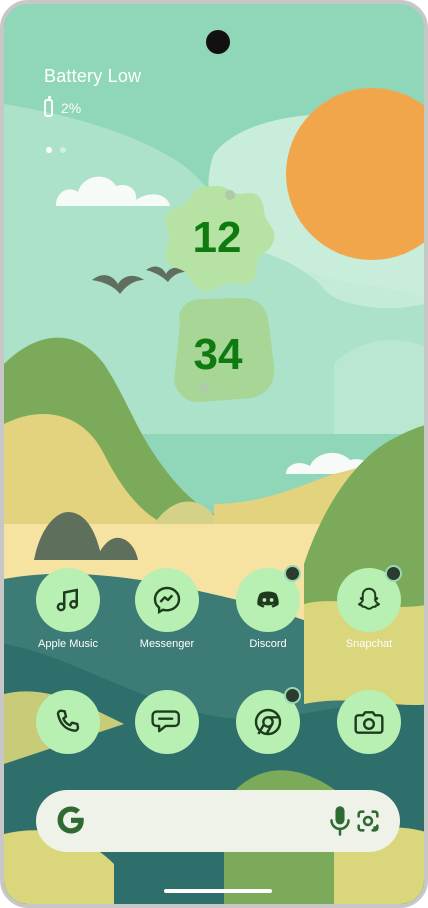  What do you see at coordinates (49, 150) in the screenshot?
I see `page-dot-active` at bounding box center [49, 150].